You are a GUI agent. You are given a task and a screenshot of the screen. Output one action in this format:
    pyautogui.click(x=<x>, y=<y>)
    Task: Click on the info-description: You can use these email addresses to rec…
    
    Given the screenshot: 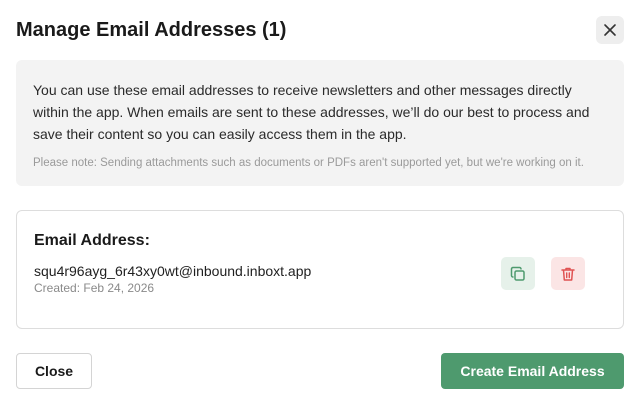 What is the action you would take?
    pyautogui.click(x=311, y=112)
    